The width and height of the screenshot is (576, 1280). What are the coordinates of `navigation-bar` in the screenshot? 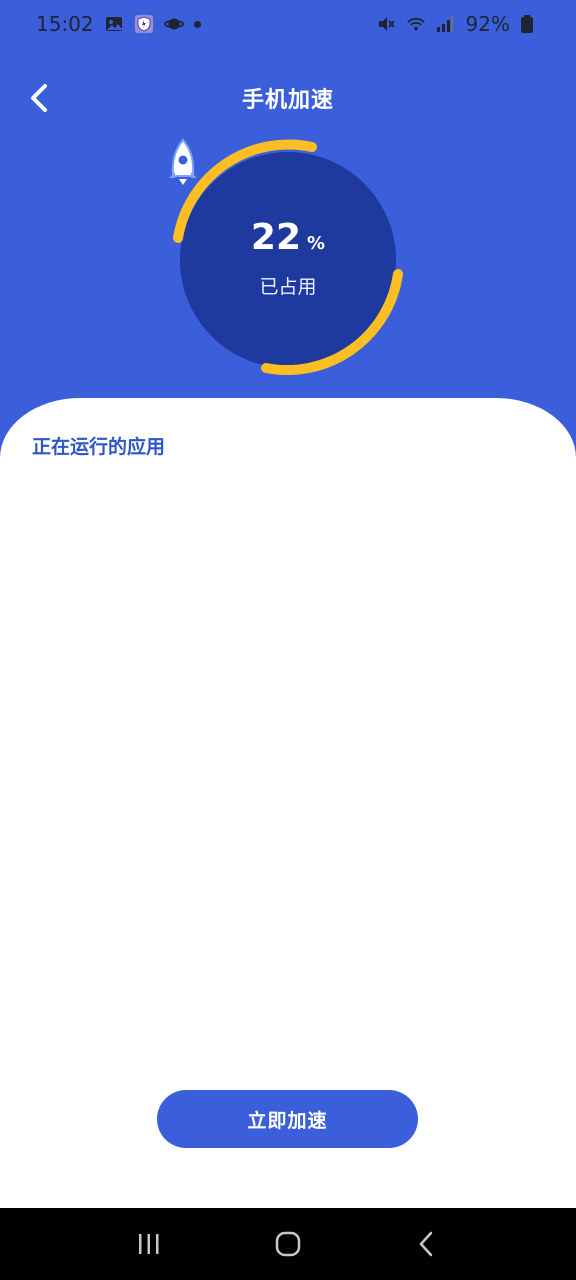 It's located at (288, 1244).